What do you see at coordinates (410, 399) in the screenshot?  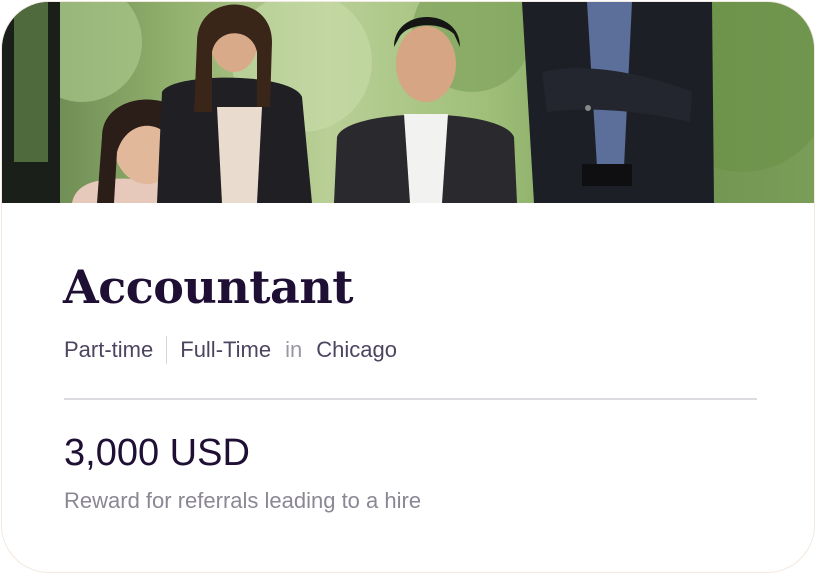 I see `divider` at bounding box center [410, 399].